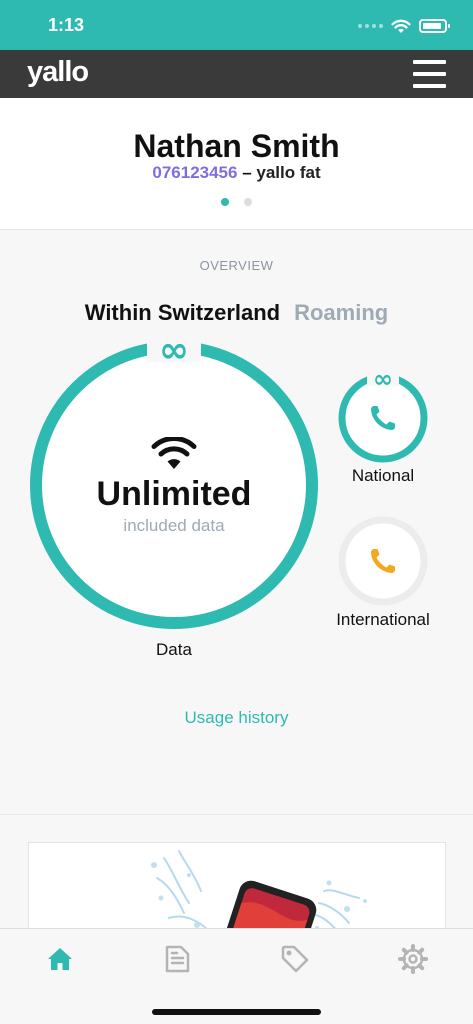  Describe the element at coordinates (174, 649) in the screenshot. I see `data-label: Data` at that location.